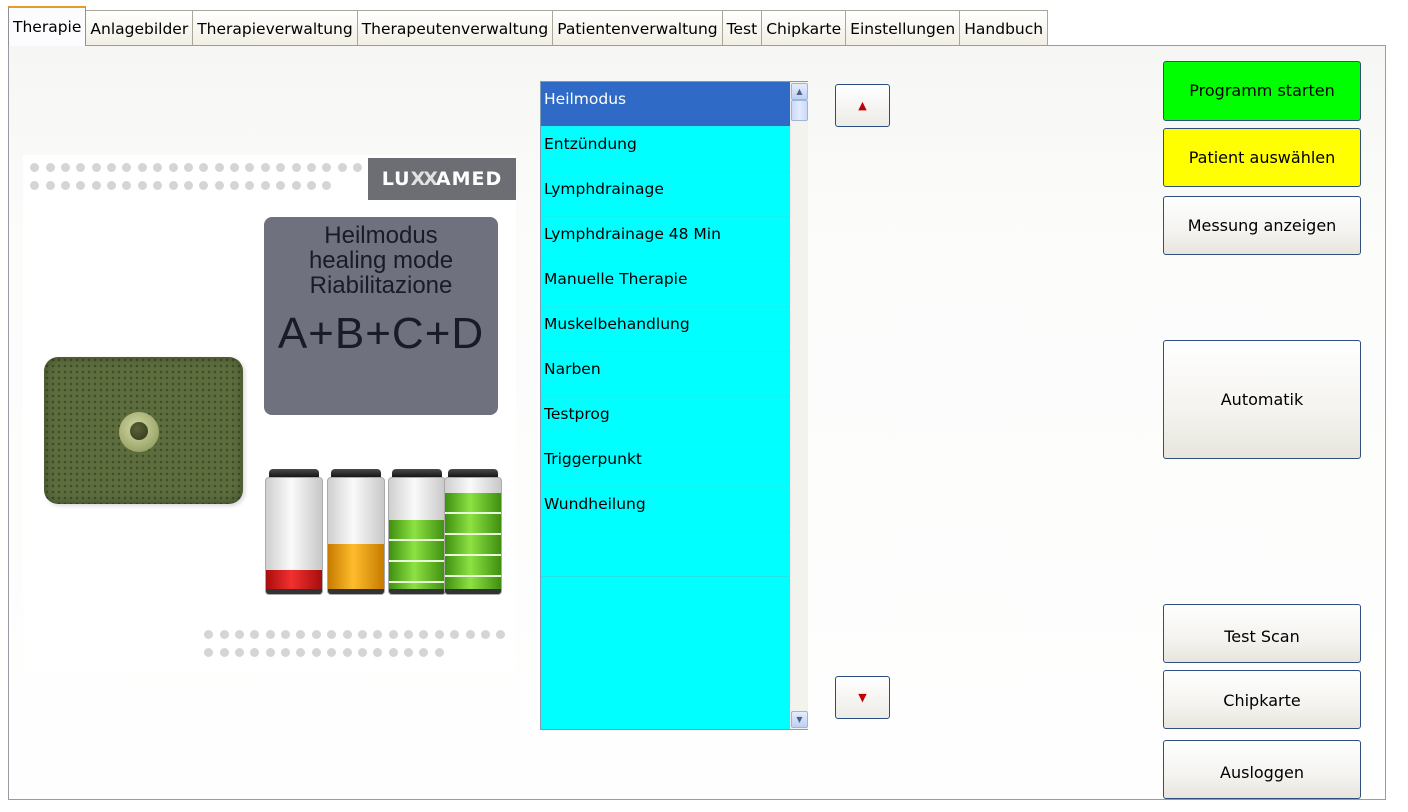  Describe the element at coordinates (1262, 399) in the screenshot. I see `automatic-button: Automatik` at that location.